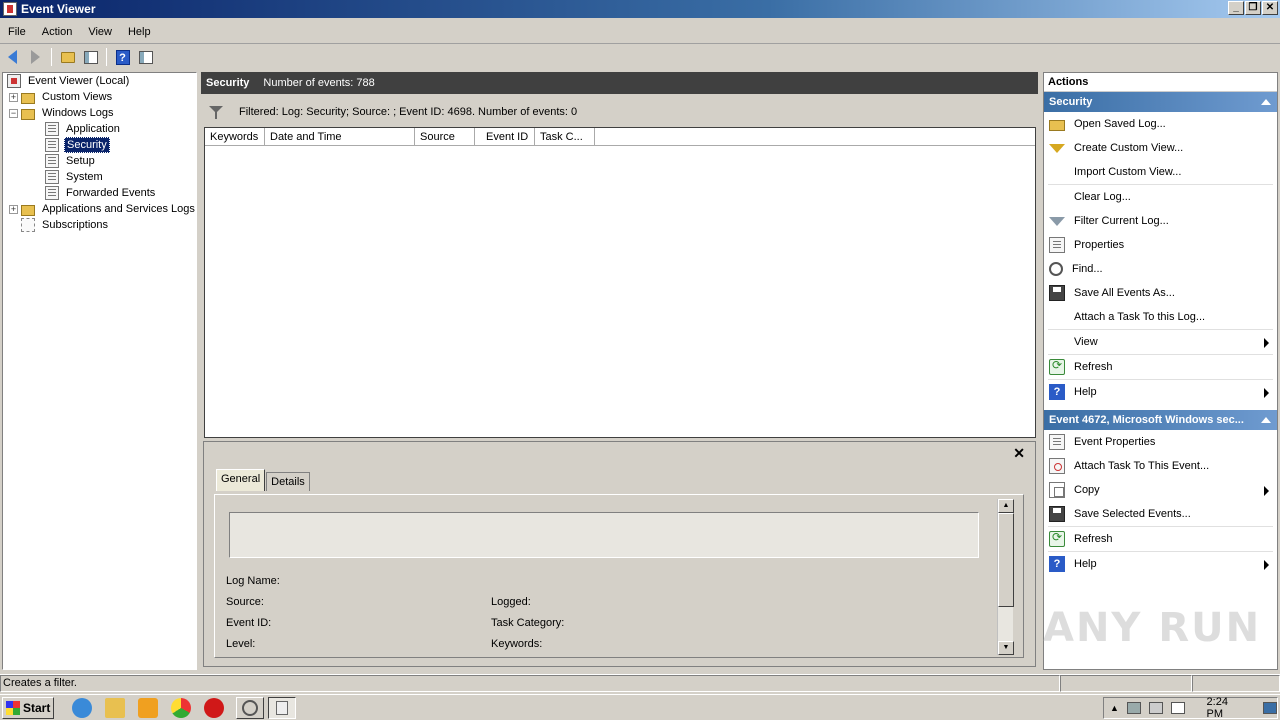 This screenshot has width=1280, height=720. What do you see at coordinates (1160, 367) in the screenshot?
I see `action-refresh: Refresh` at bounding box center [1160, 367].